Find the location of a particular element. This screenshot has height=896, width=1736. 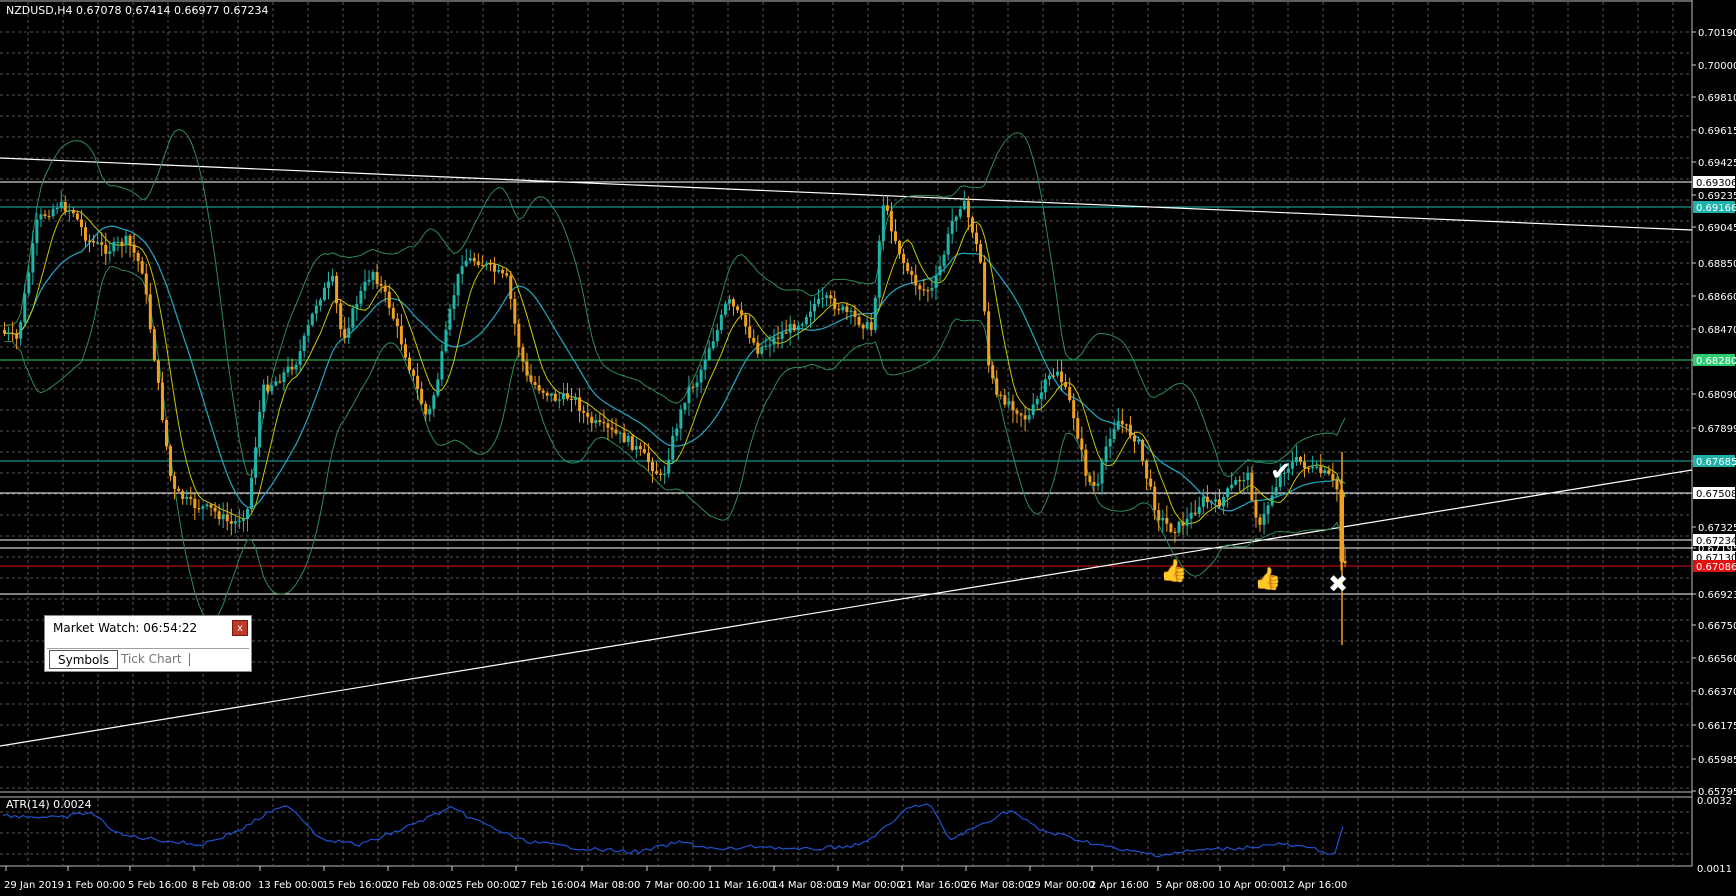

resistance-trendline is located at coordinates (846, 194).